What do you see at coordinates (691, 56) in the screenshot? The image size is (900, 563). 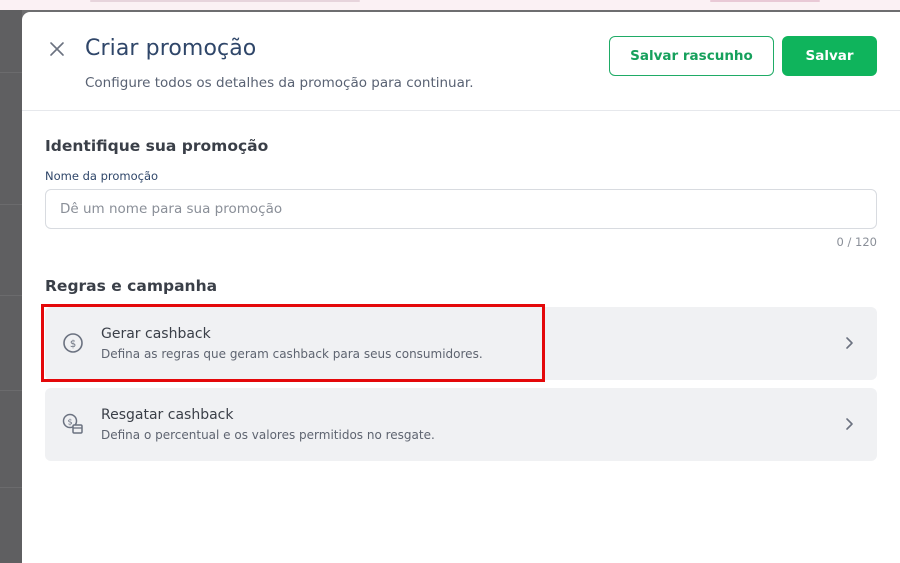 I see `save-draft-button: Salvar rascunho` at bounding box center [691, 56].